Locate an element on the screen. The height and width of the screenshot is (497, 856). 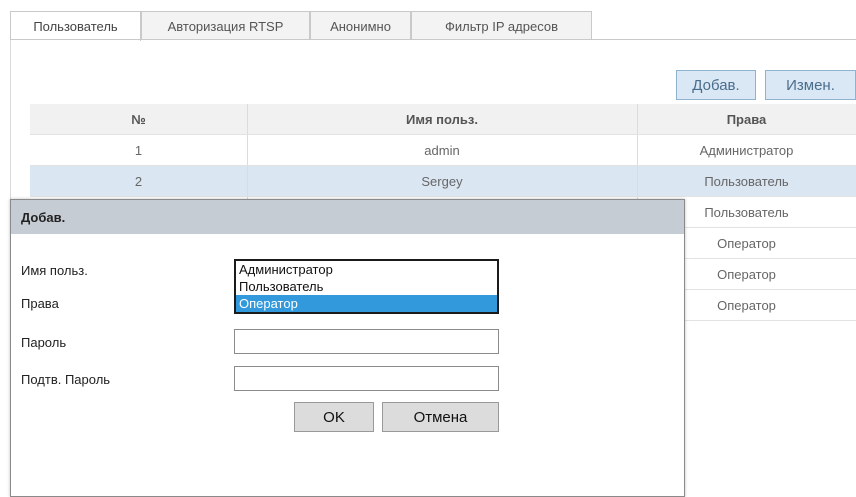
row-rights: Пользователь is located at coordinates (746, 181).